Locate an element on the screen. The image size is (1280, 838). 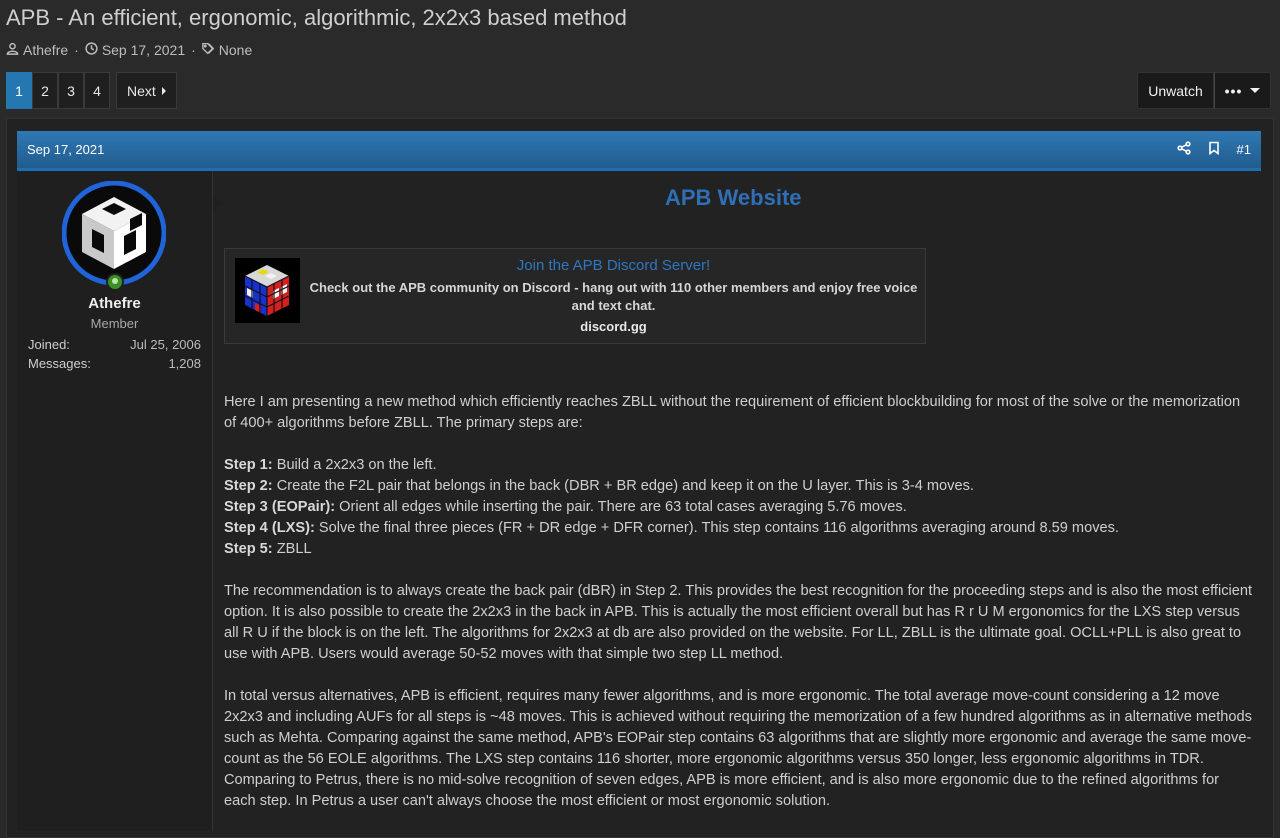
messages-value: 1,208 is located at coordinates (184, 363).